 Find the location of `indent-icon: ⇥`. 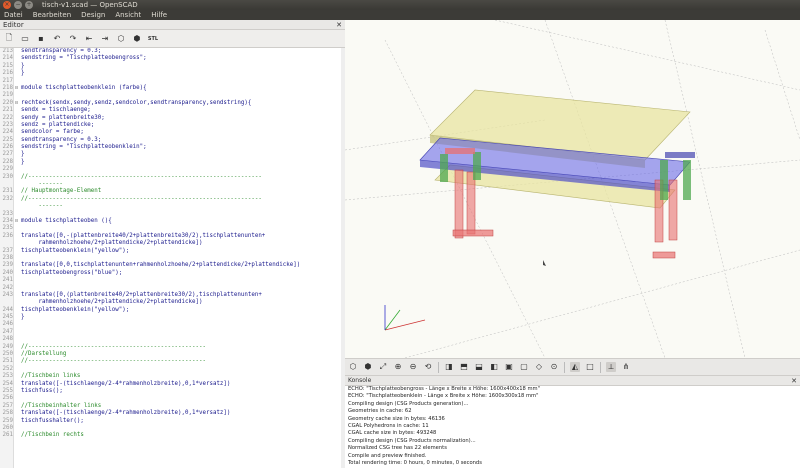

indent-icon: ⇥ is located at coordinates (105, 39).